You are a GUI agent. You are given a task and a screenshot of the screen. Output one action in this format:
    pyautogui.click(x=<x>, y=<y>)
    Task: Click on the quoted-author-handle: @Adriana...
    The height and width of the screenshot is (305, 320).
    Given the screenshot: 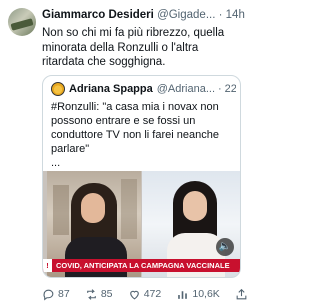 What is the action you would take?
    pyautogui.click(x=185, y=89)
    